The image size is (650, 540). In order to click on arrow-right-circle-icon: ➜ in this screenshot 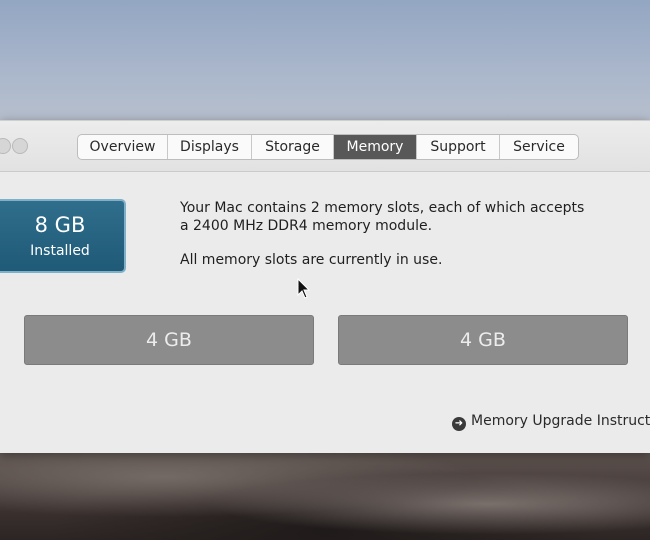, I will do `click(459, 424)`.